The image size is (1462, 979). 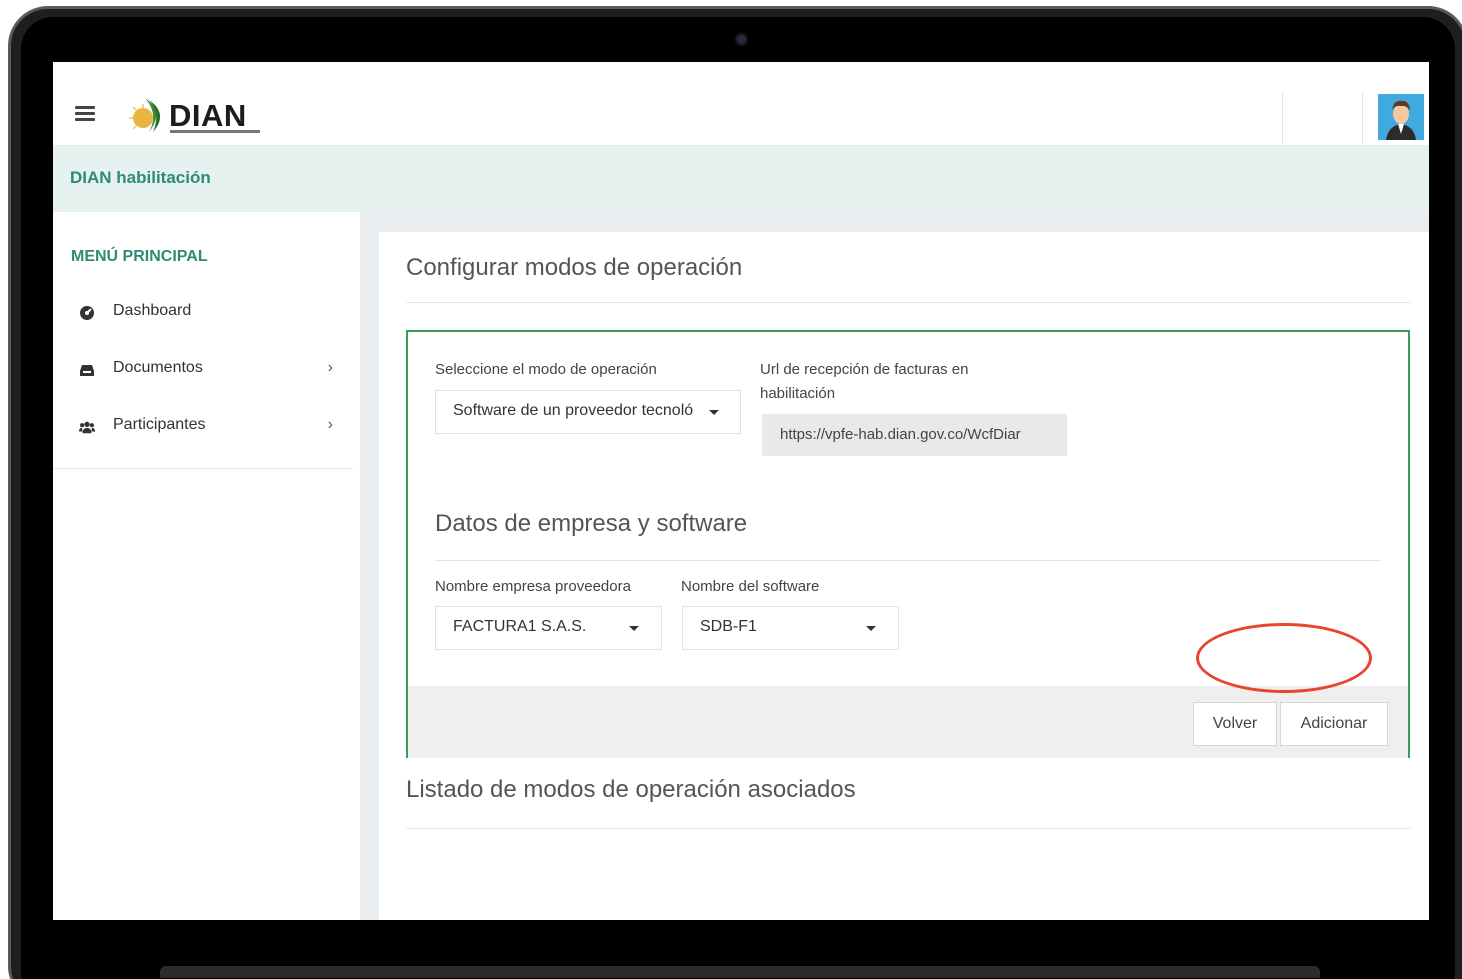 What do you see at coordinates (85, 114) in the screenshot?
I see `menu-icon` at bounding box center [85, 114].